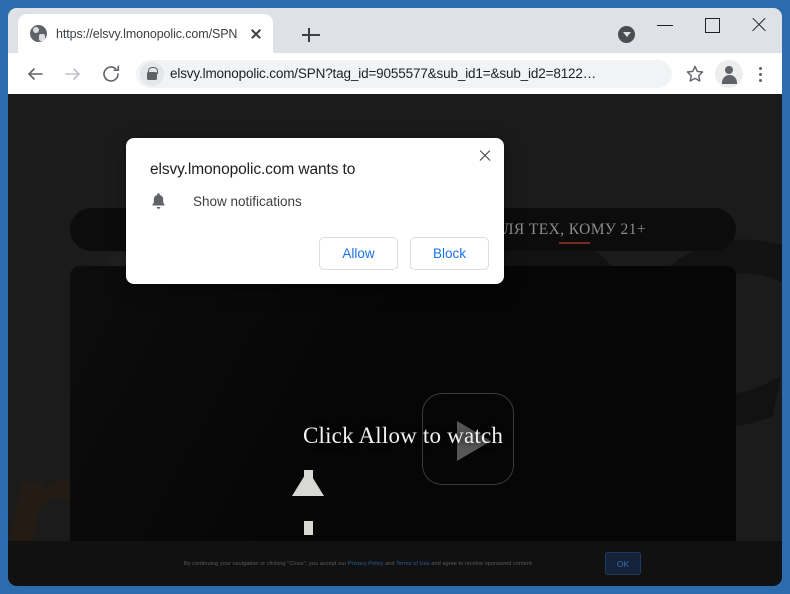 Image resolution: width=790 pixels, height=594 pixels. Describe the element at coordinates (403, 435) in the screenshot. I see `watch-prompt-text: Click Allow to watch` at that location.